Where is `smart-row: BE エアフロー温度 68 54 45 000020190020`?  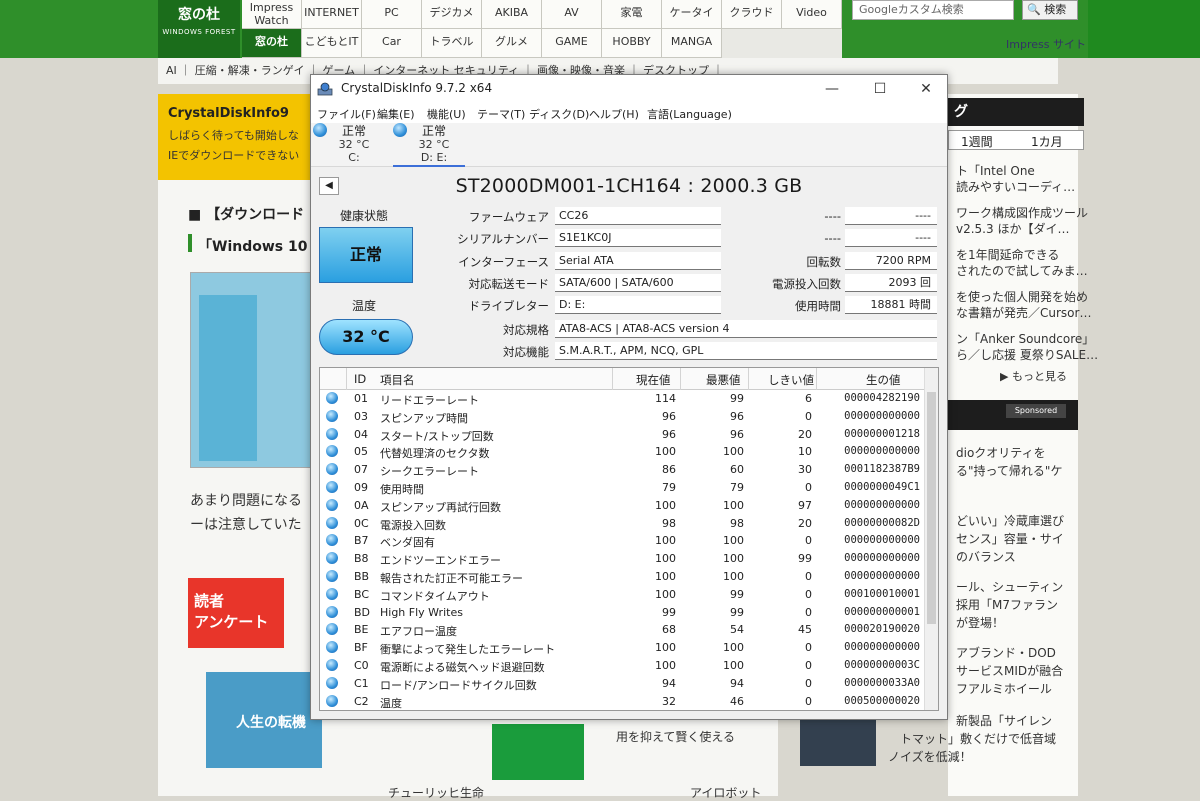
smart-row: BE エアフロー温度 68 54 45 000020190020 is located at coordinates (622, 630).